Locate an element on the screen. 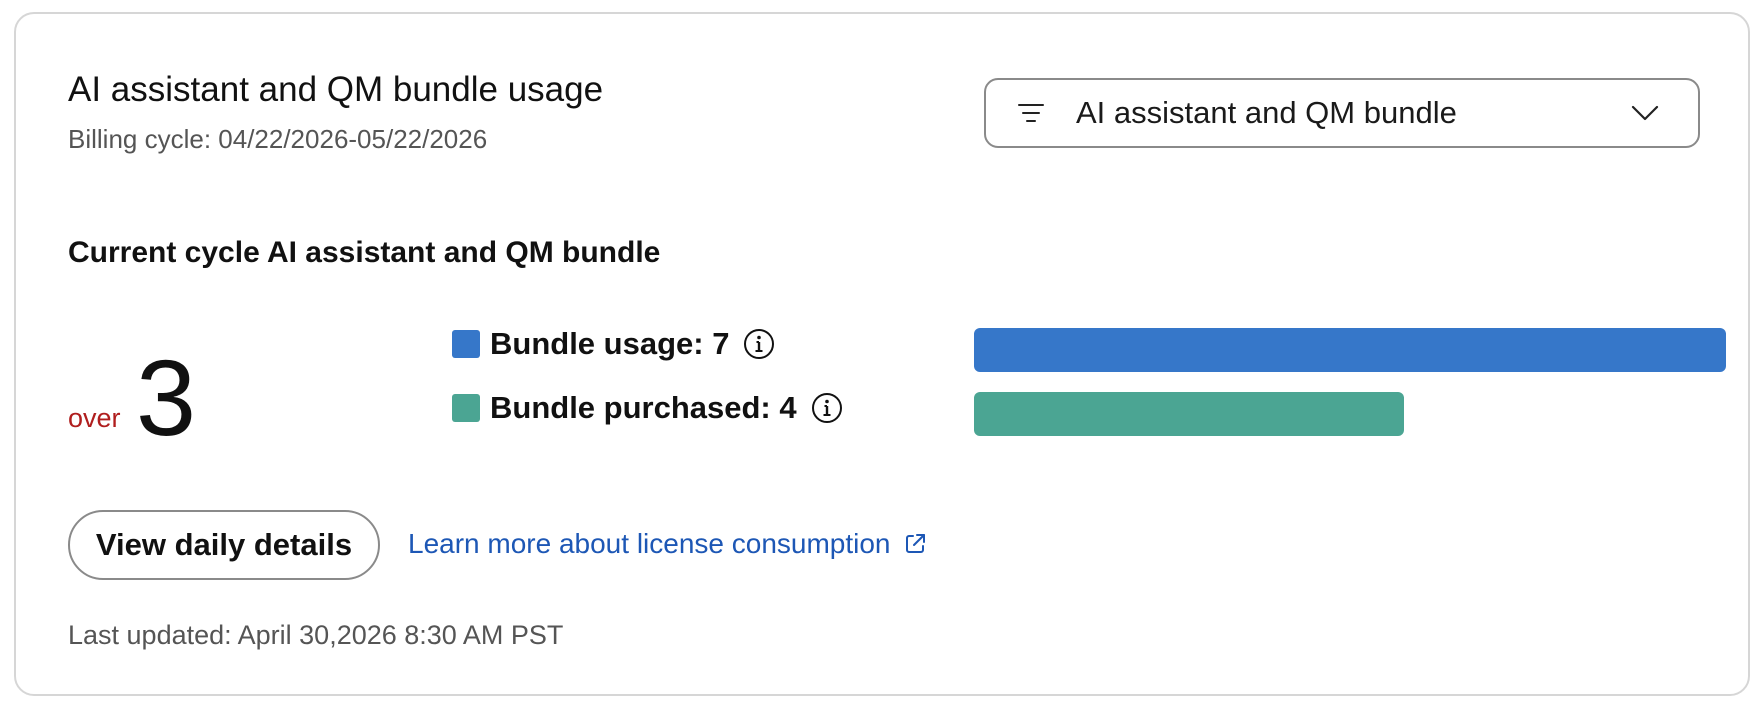  section-title: Current cycle AI assistant and QM bundle is located at coordinates (364, 252).